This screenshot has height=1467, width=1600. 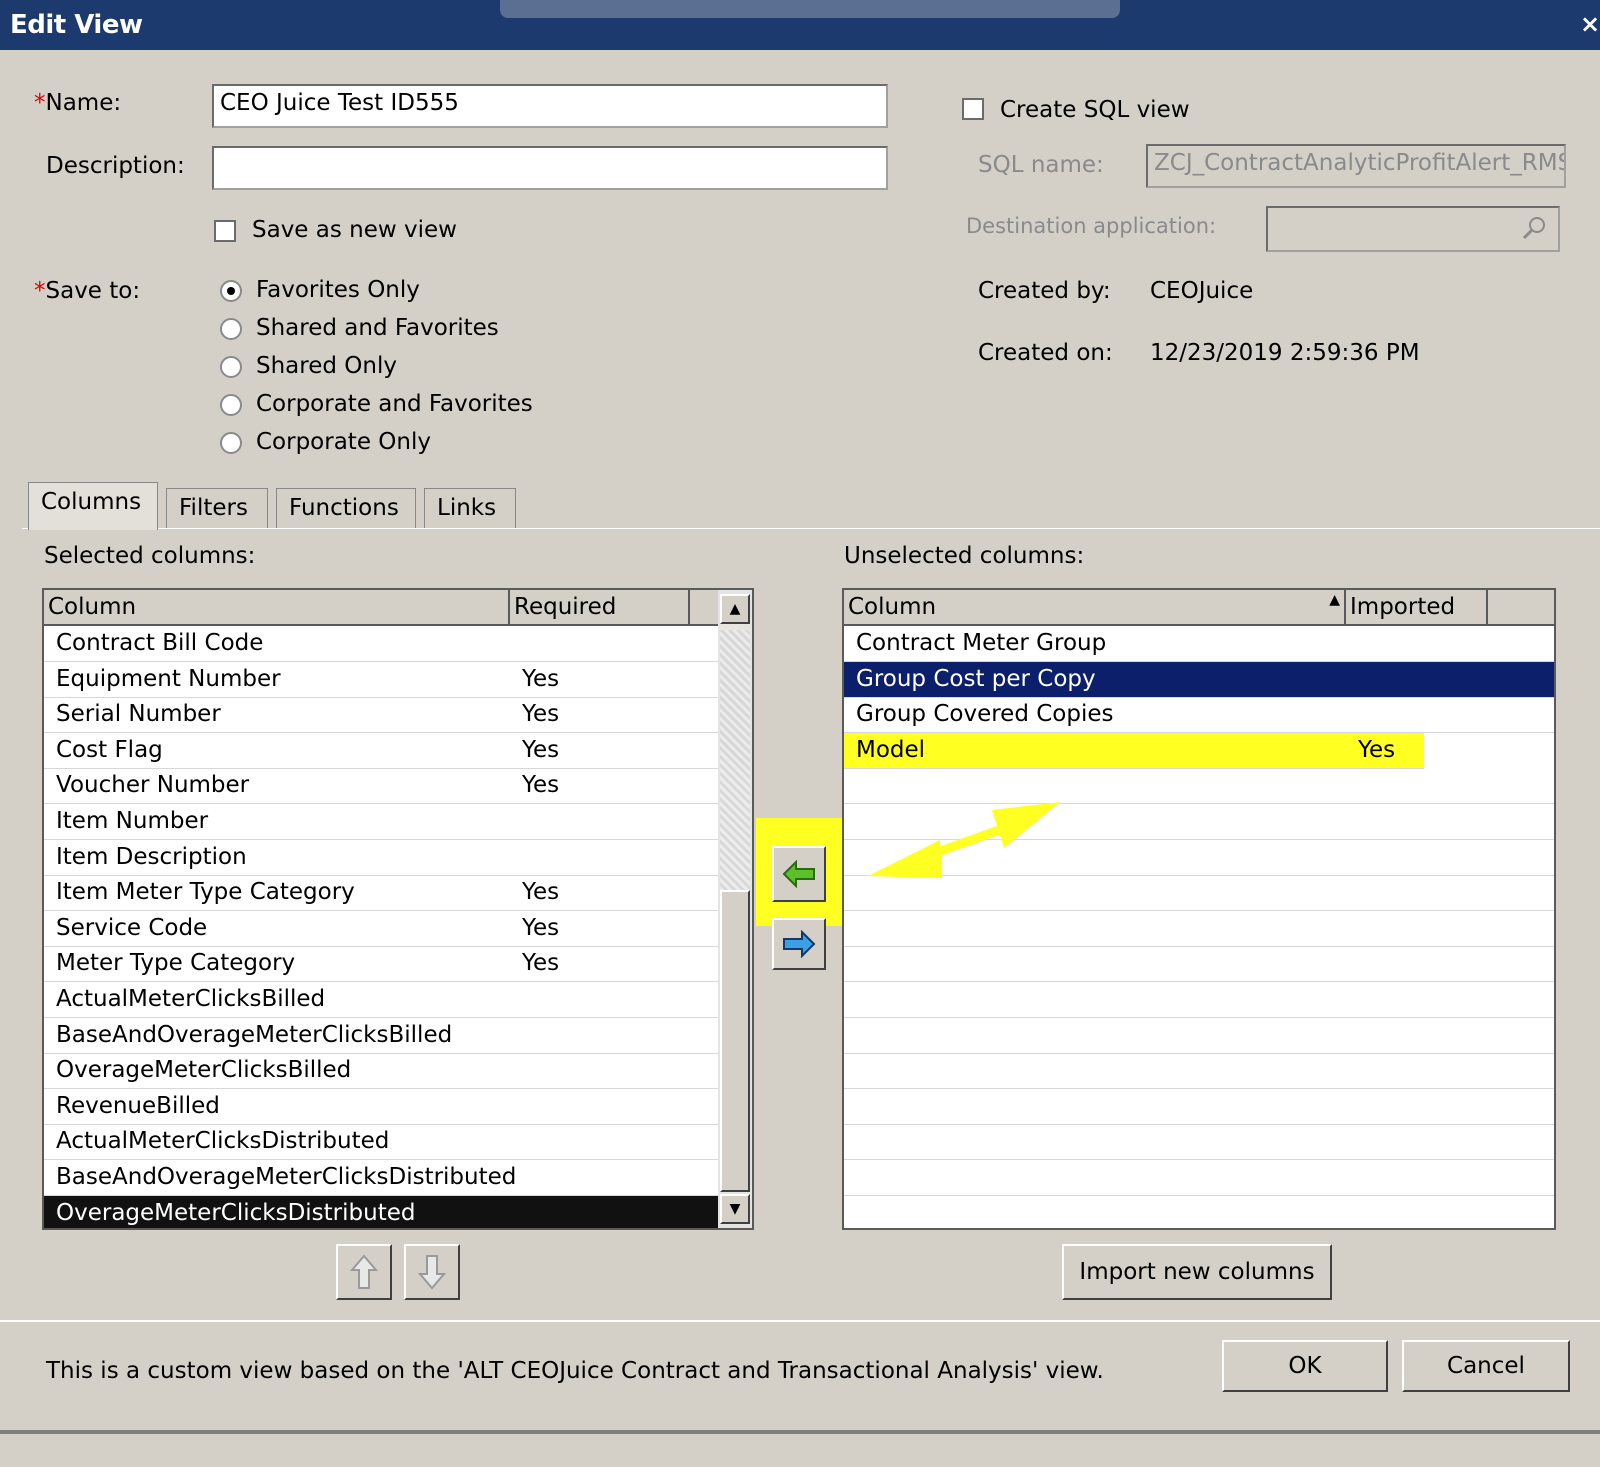 I want to click on destination-label: Destination application:, so click(x=1091, y=226).